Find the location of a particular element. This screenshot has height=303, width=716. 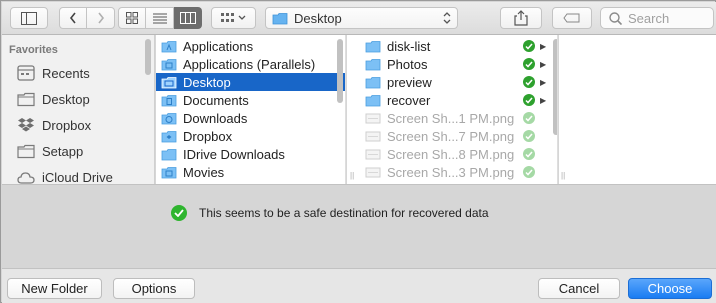

columns-icon is located at coordinates (187, 18).